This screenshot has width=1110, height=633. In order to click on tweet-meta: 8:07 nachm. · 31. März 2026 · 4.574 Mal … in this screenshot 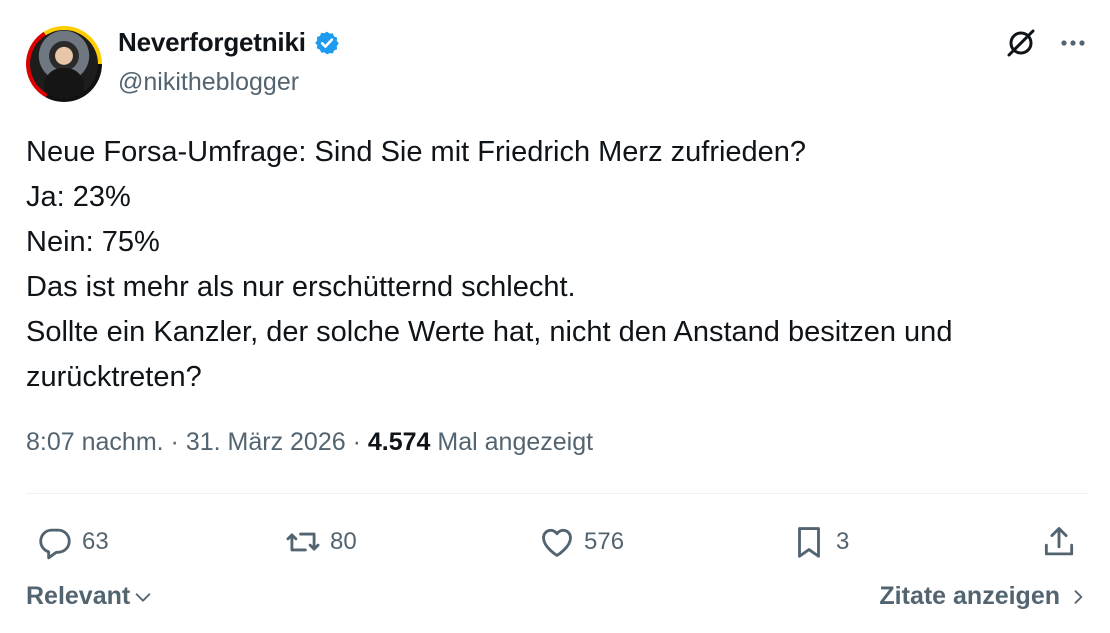, I will do `click(309, 442)`.